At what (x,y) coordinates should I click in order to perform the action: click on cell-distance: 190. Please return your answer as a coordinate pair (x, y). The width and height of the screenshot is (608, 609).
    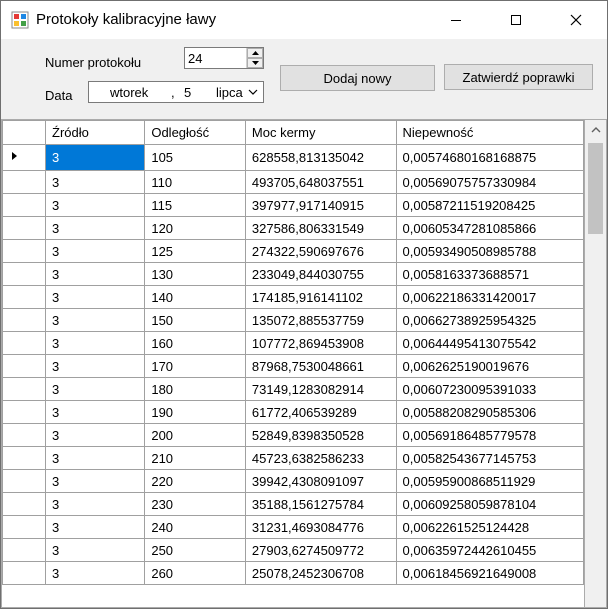
    Looking at the image, I should click on (195, 412).